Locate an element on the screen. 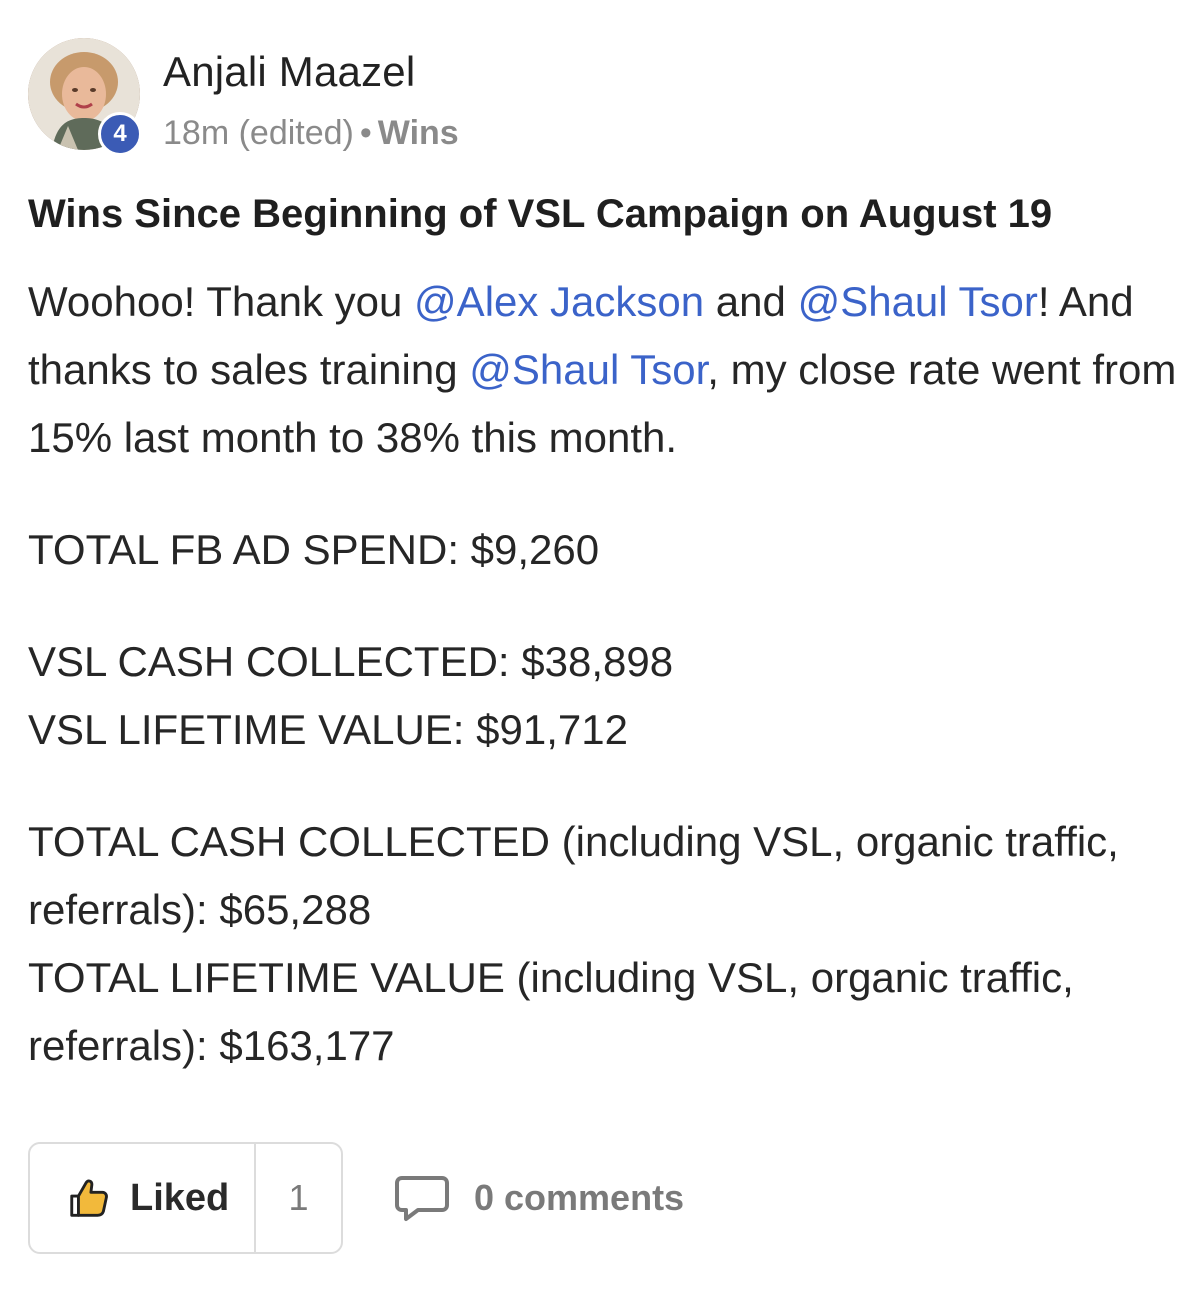 The height and width of the screenshot is (1294, 1200). comments-label: 0 comments is located at coordinates (579, 1197).